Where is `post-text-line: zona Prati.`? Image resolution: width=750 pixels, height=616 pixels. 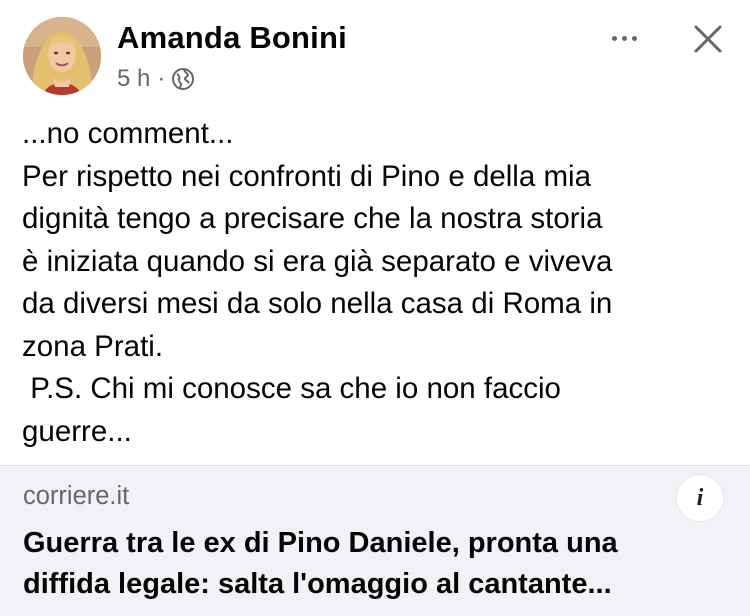
post-text-line: zona Prati. is located at coordinates (93, 346).